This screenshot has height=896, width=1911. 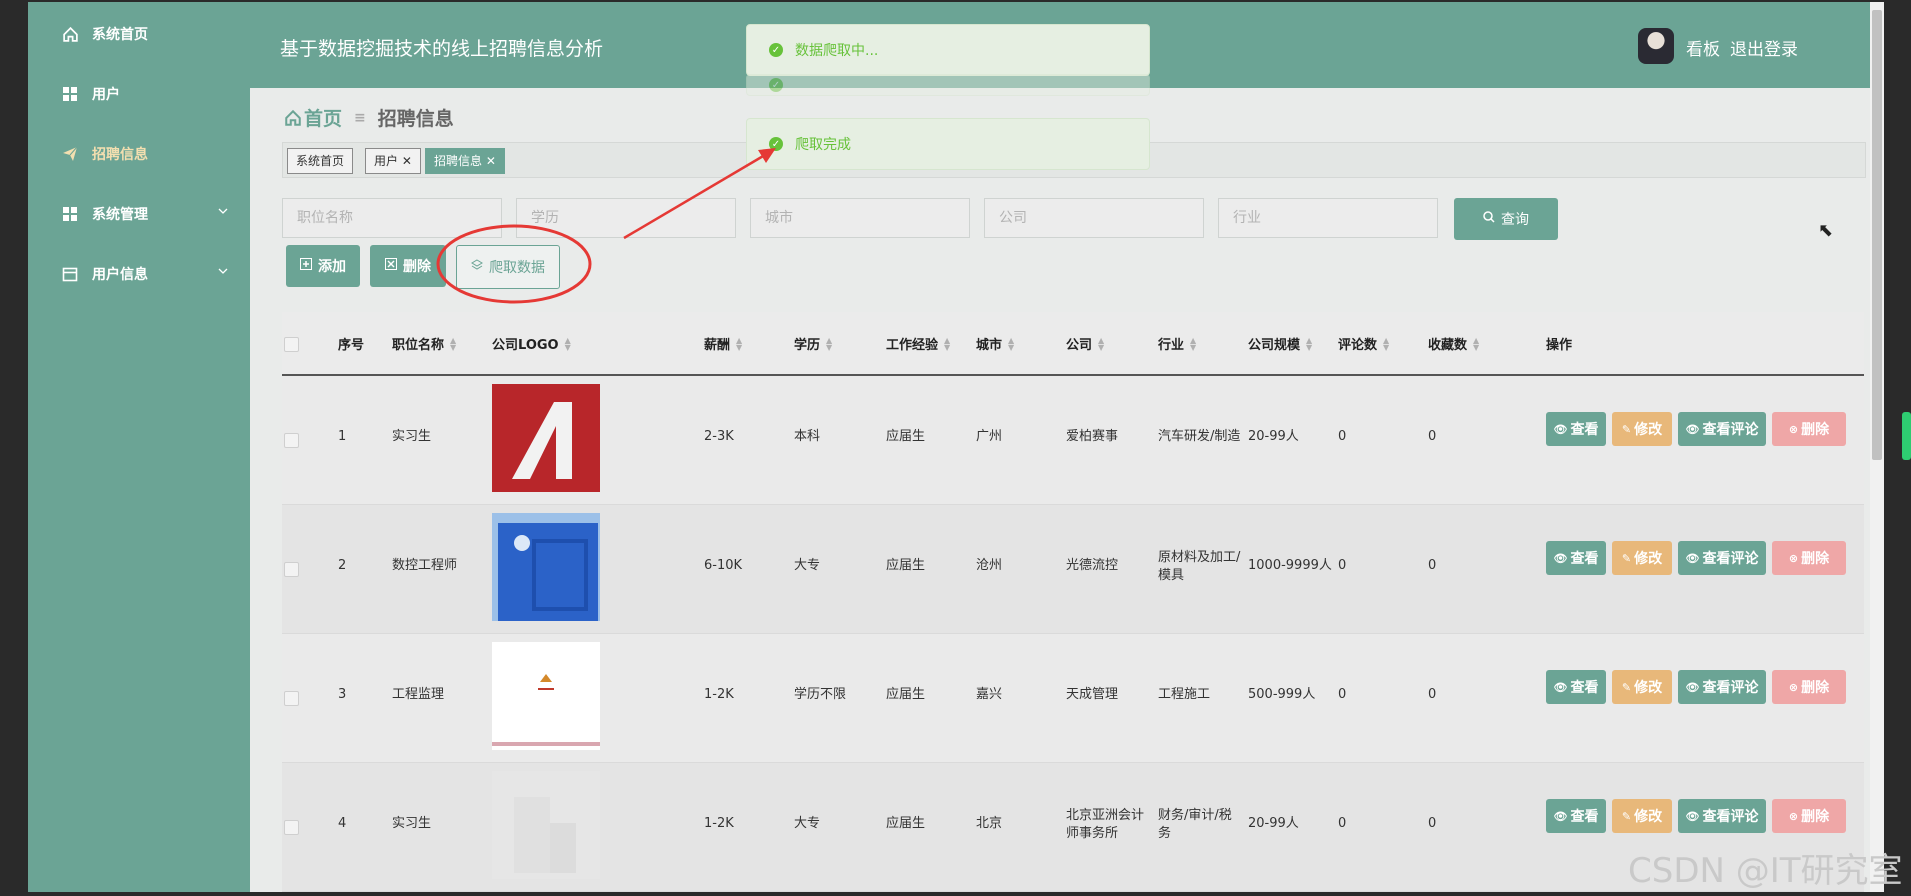 What do you see at coordinates (989, 823) in the screenshot?
I see `cell-city: 北京` at bounding box center [989, 823].